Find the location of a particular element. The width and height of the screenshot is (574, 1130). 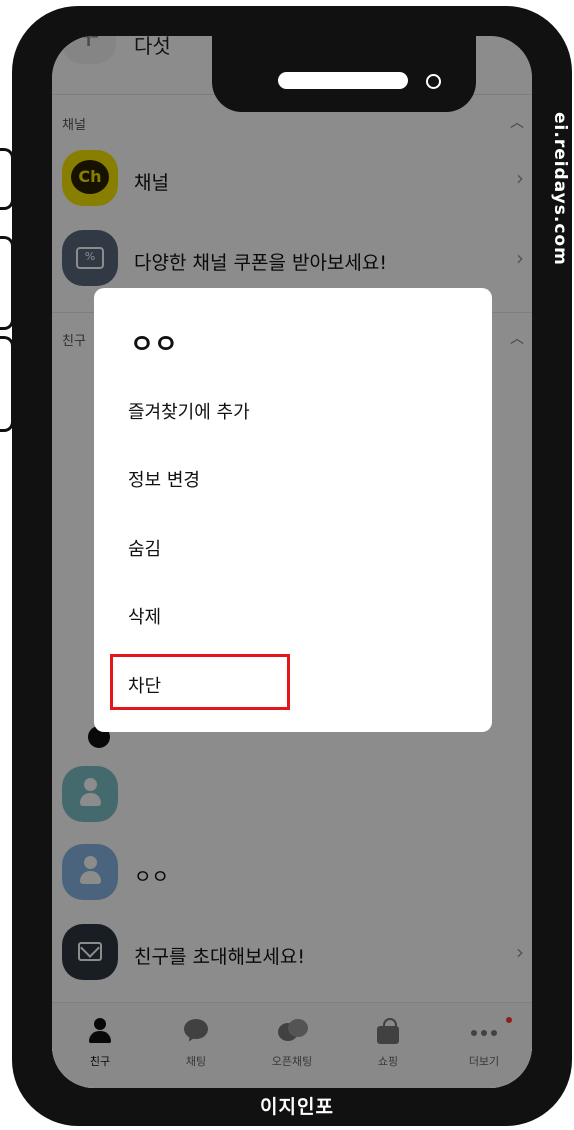

watermark: ei.reidays.com is located at coordinates (560, 189).